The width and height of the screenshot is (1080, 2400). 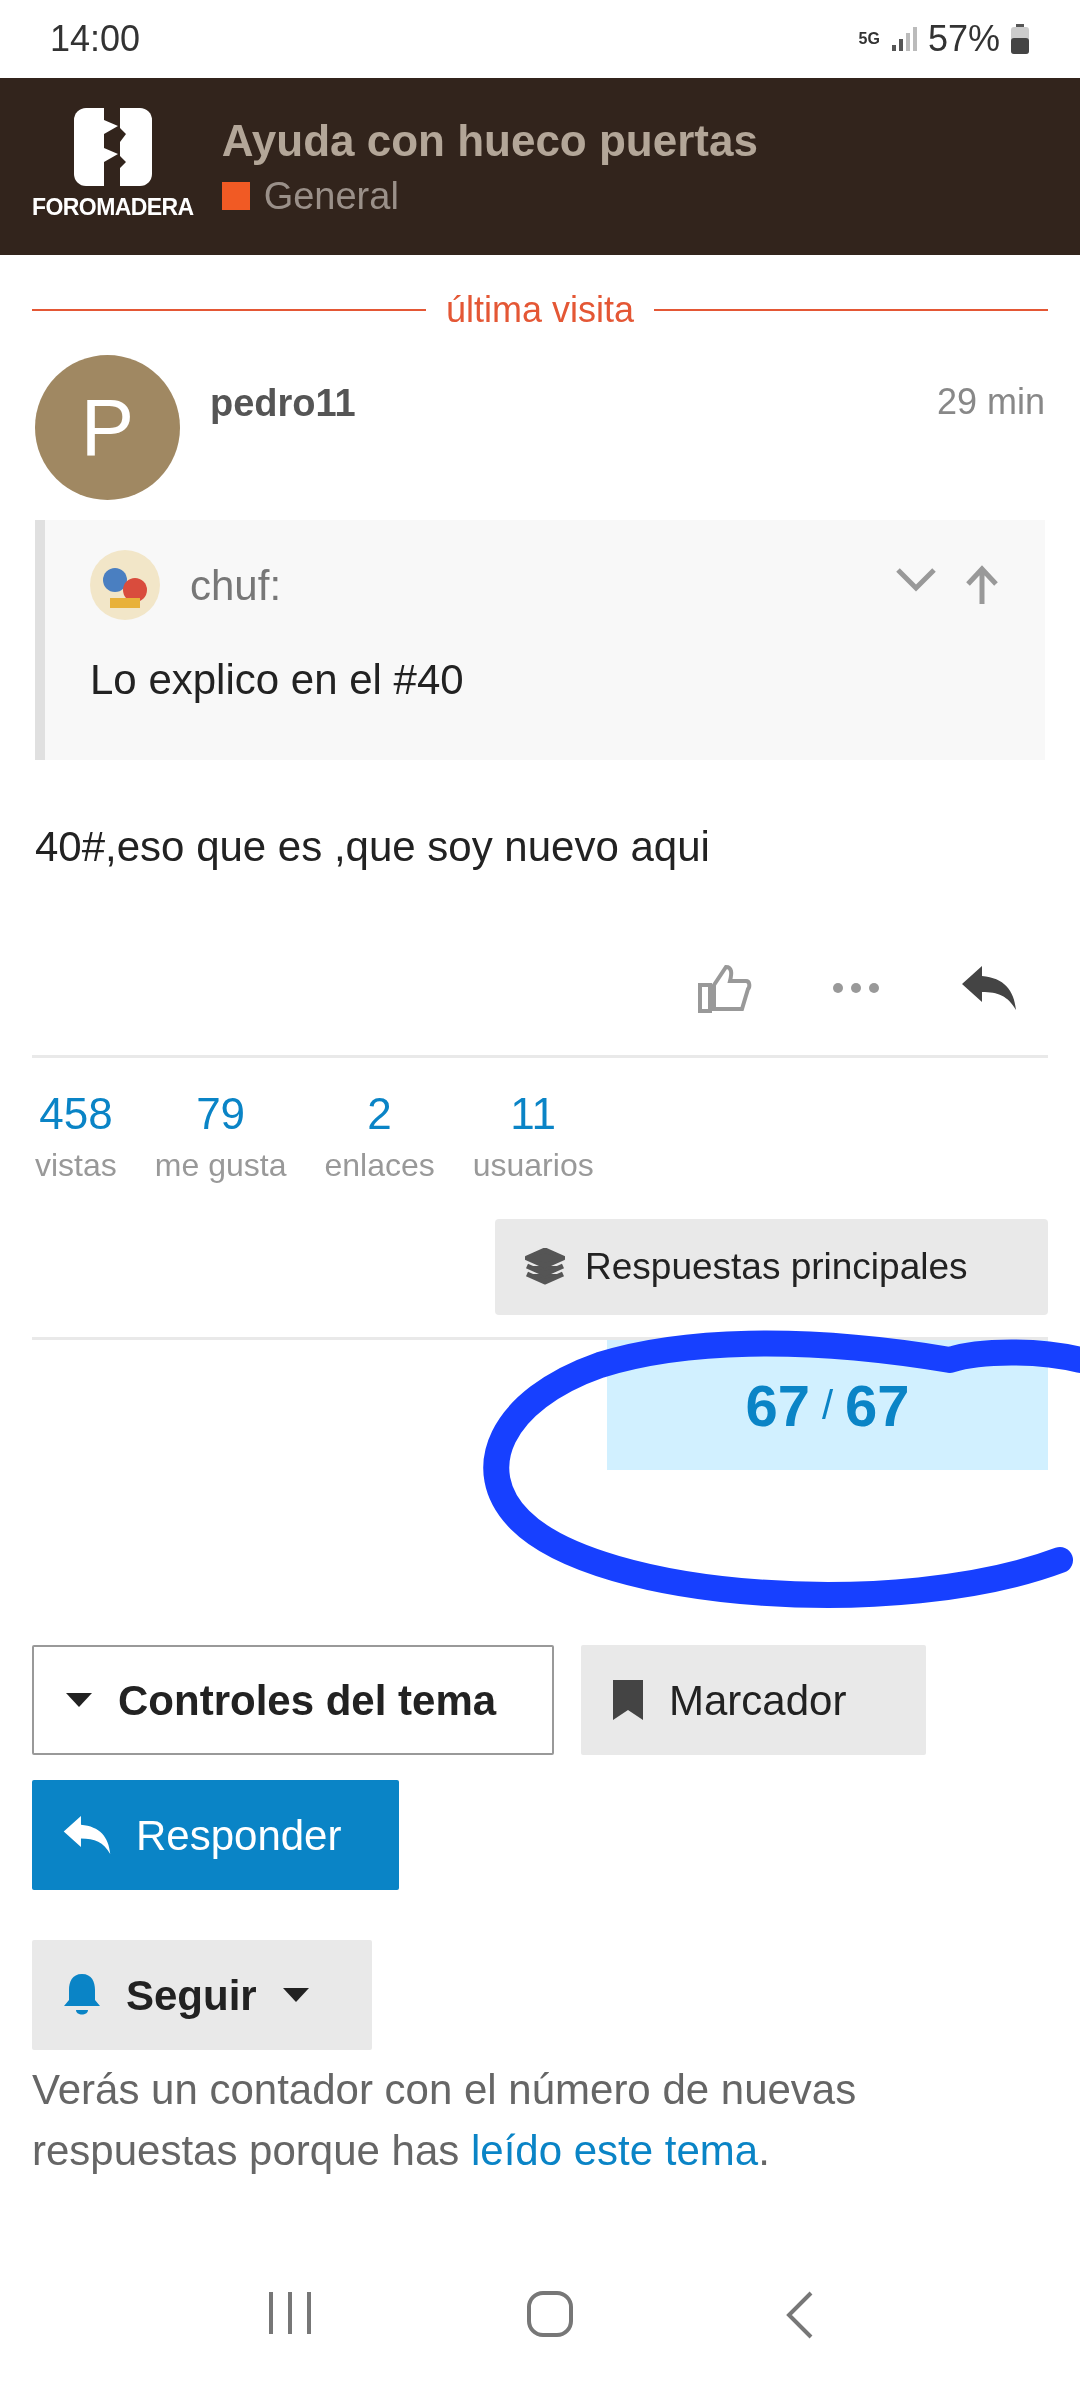 What do you see at coordinates (877, 1405) in the screenshot?
I see `total-posts: 67` at bounding box center [877, 1405].